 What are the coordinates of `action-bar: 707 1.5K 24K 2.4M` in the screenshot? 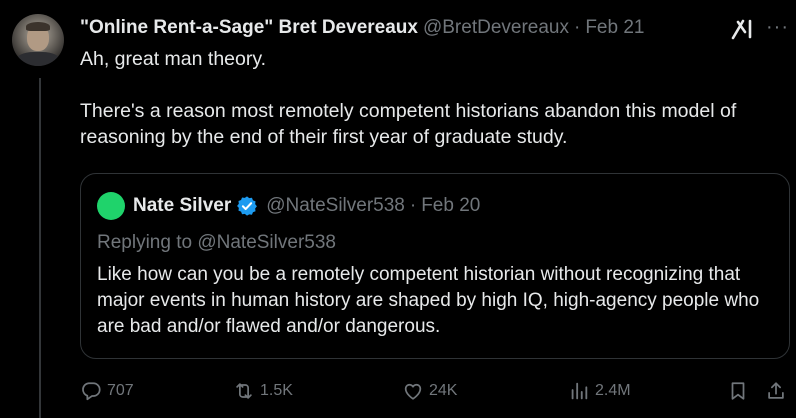 It's located at (436, 391).